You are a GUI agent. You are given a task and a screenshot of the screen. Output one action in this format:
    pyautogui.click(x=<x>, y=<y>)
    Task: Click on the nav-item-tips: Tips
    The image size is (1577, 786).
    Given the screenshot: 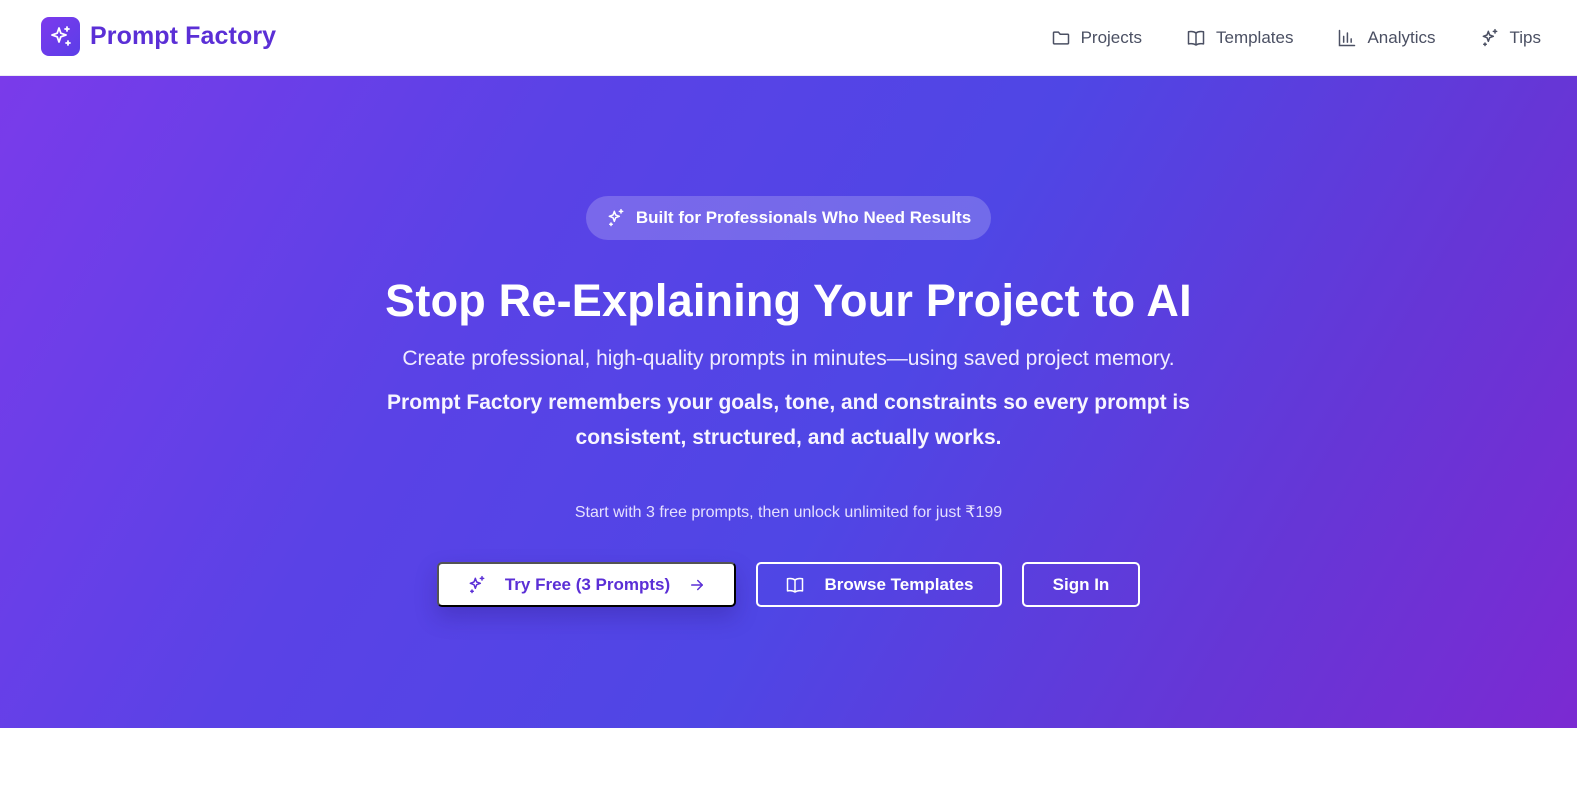 What is the action you would take?
    pyautogui.click(x=1511, y=38)
    